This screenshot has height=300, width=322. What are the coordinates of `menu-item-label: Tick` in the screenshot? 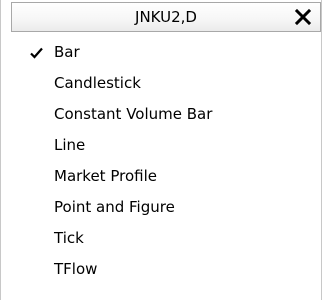 It's located at (69, 238).